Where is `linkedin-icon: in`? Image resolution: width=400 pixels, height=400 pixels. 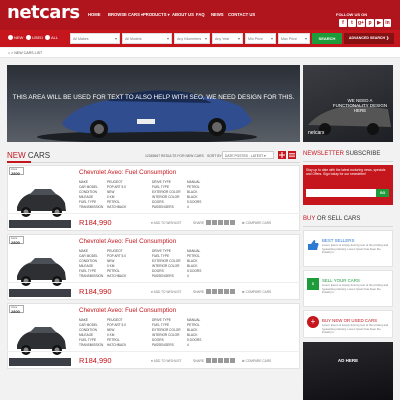
linkedin-icon: in is located at coordinates (387, 23).